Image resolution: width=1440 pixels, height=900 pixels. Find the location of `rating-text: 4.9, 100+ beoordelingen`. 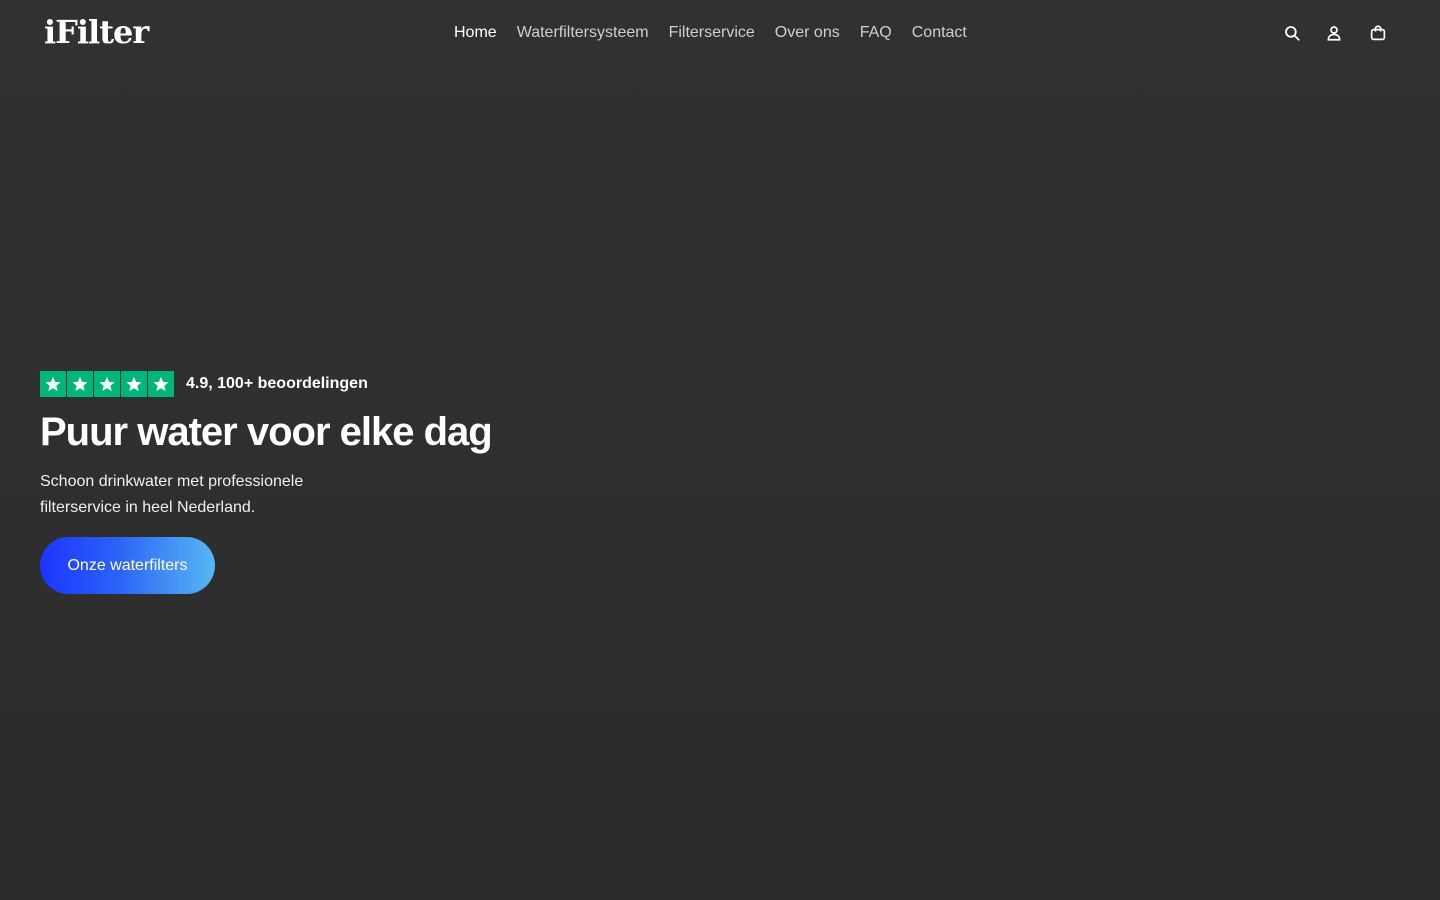

rating-text: 4.9, 100+ beoordelingen is located at coordinates (277, 383).